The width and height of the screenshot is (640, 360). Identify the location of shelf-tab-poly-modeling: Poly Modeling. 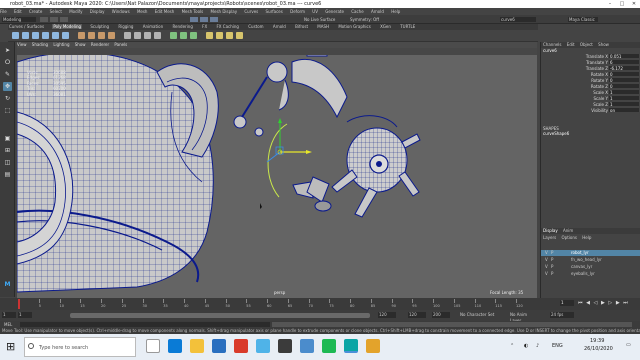
(67, 26).